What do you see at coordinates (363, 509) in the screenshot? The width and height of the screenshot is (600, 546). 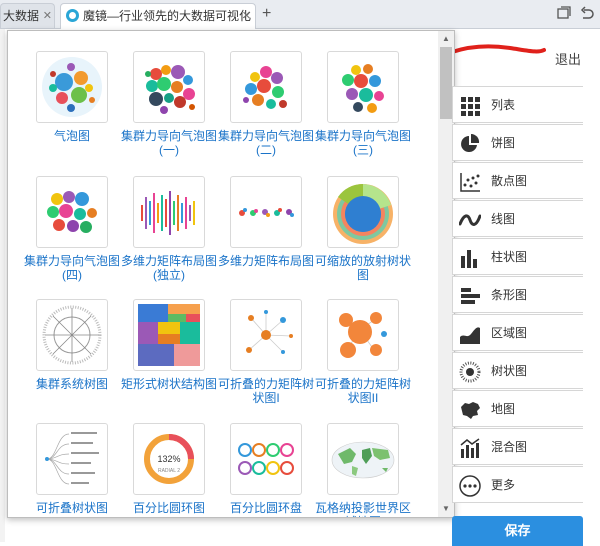 I see `chart-option-label: 瓦格纳投影世界区域地图` at bounding box center [363, 509].